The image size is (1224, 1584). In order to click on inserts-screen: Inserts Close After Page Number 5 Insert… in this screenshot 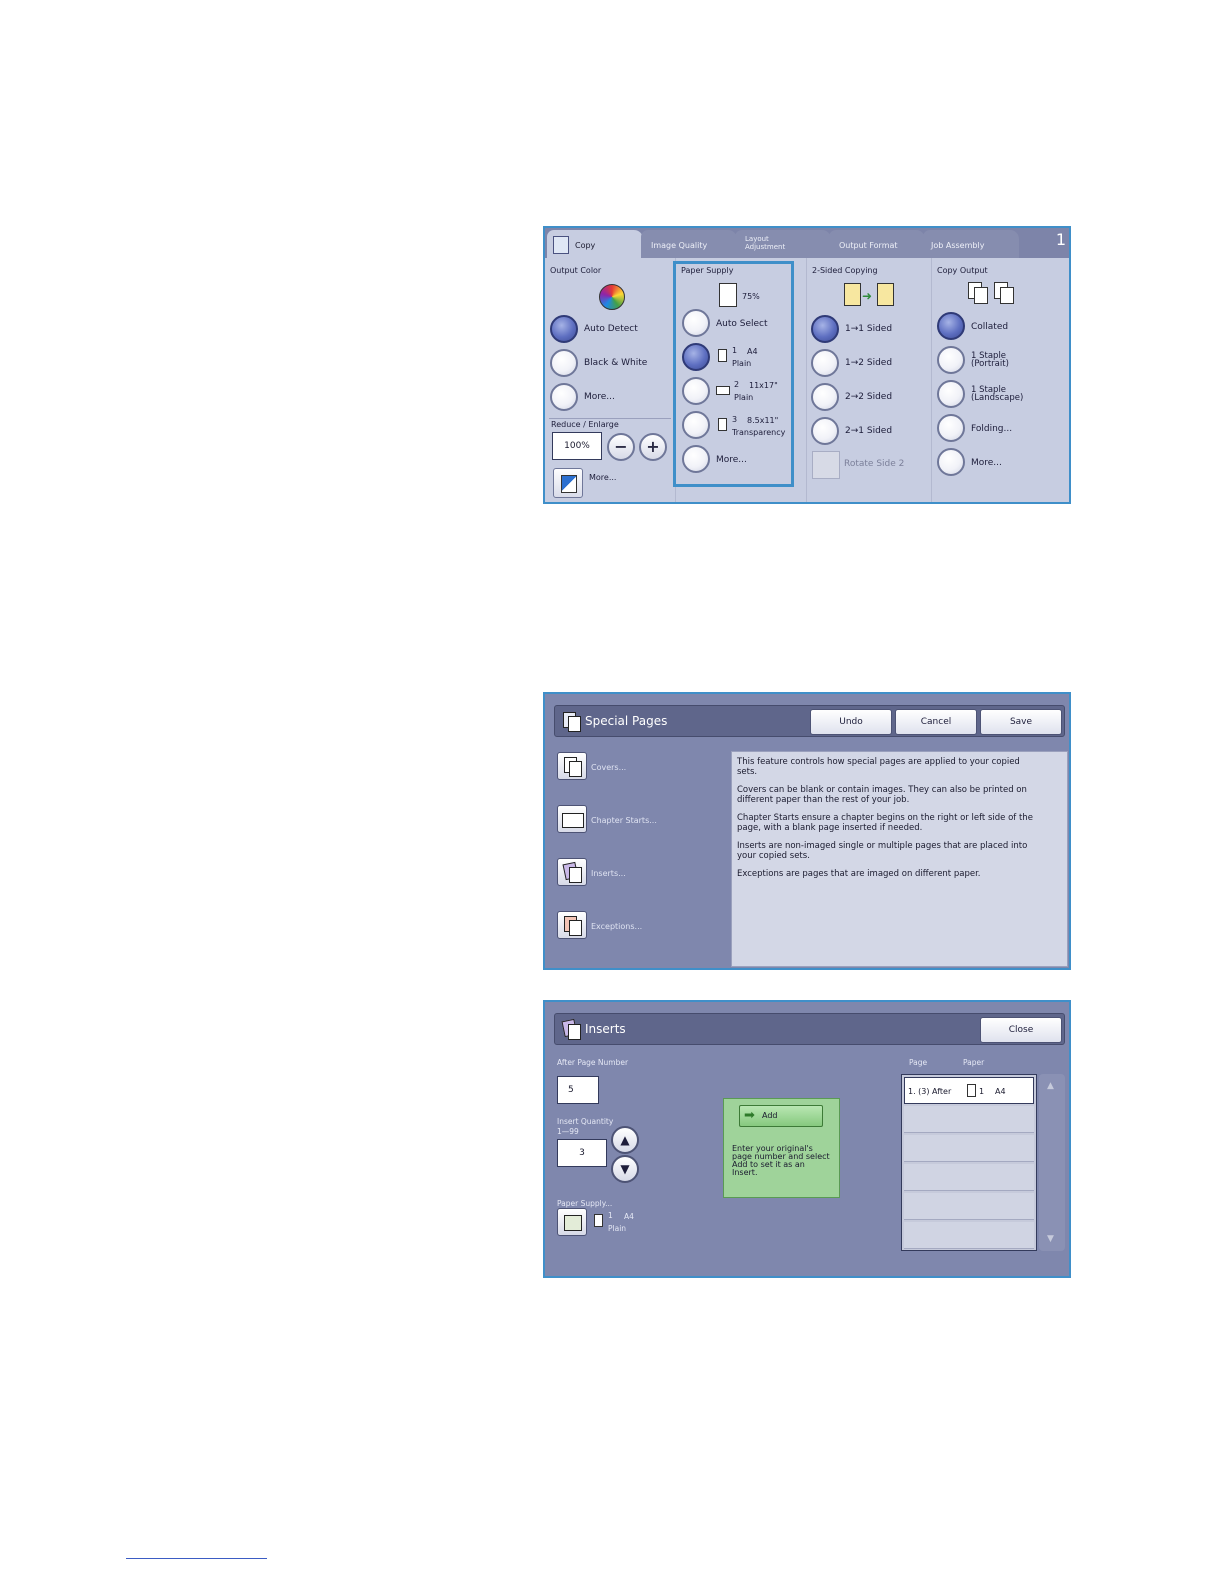, I will do `click(807, 1139)`.